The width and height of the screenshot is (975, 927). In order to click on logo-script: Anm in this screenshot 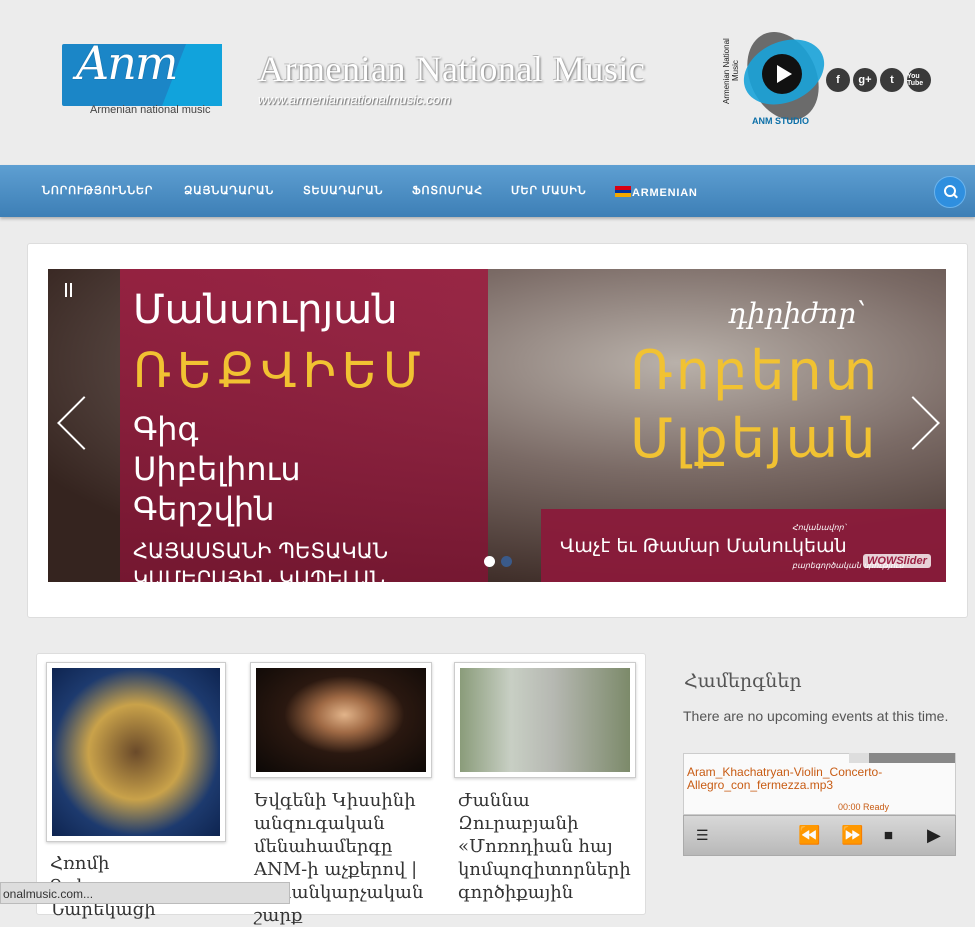, I will do `click(127, 63)`.